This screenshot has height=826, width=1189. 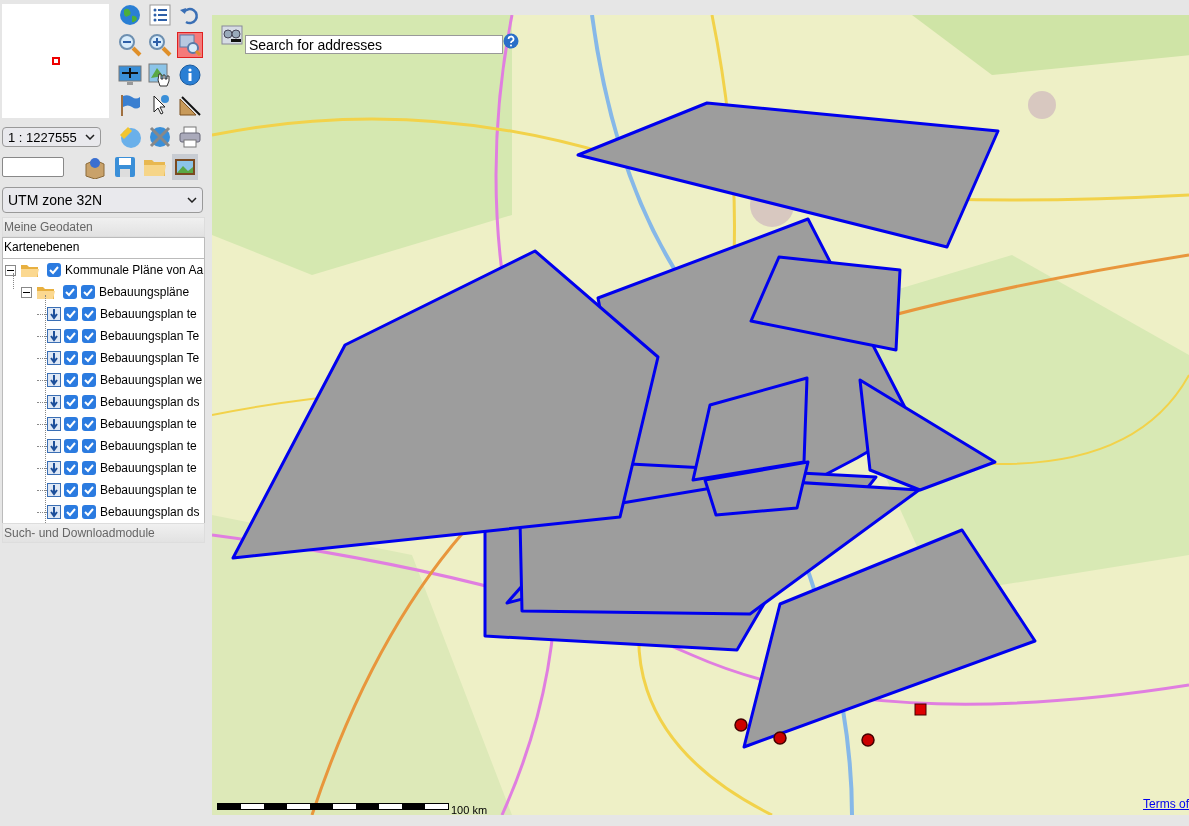 I want to click on layer-label: Kommunale Pläne von Aa, so click(x=134, y=270).